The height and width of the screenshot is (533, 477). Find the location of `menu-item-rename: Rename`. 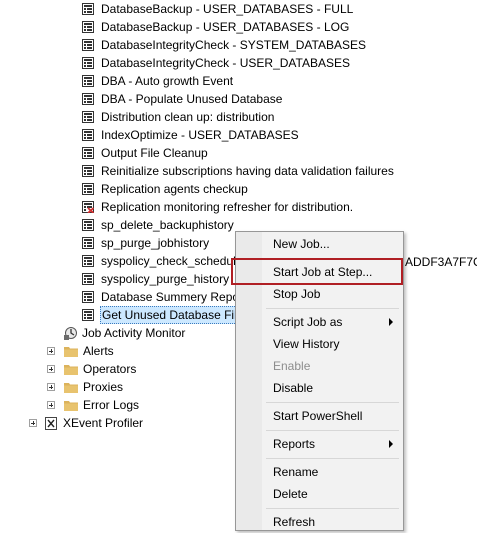

menu-item-rename: Rename is located at coordinates (319, 472).